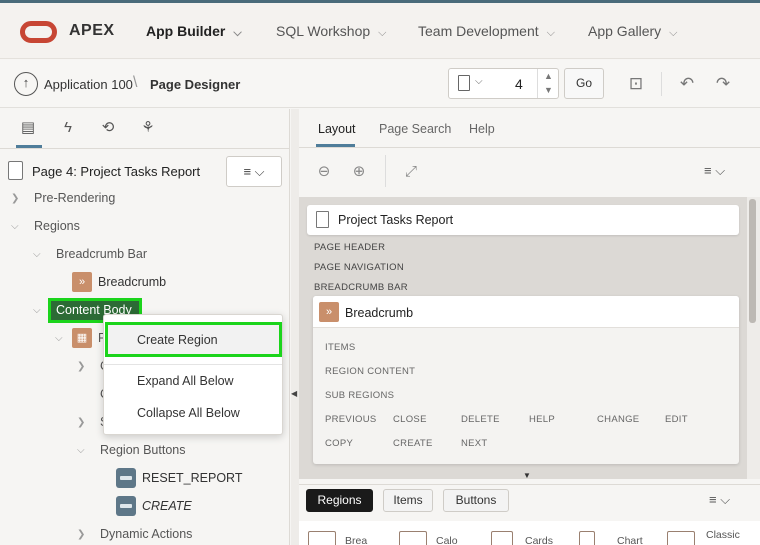 The height and width of the screenshot is (545, 760). Describe the element at coordinates (385, 171) in the screenshot. I see `zoom-divider` at that location.